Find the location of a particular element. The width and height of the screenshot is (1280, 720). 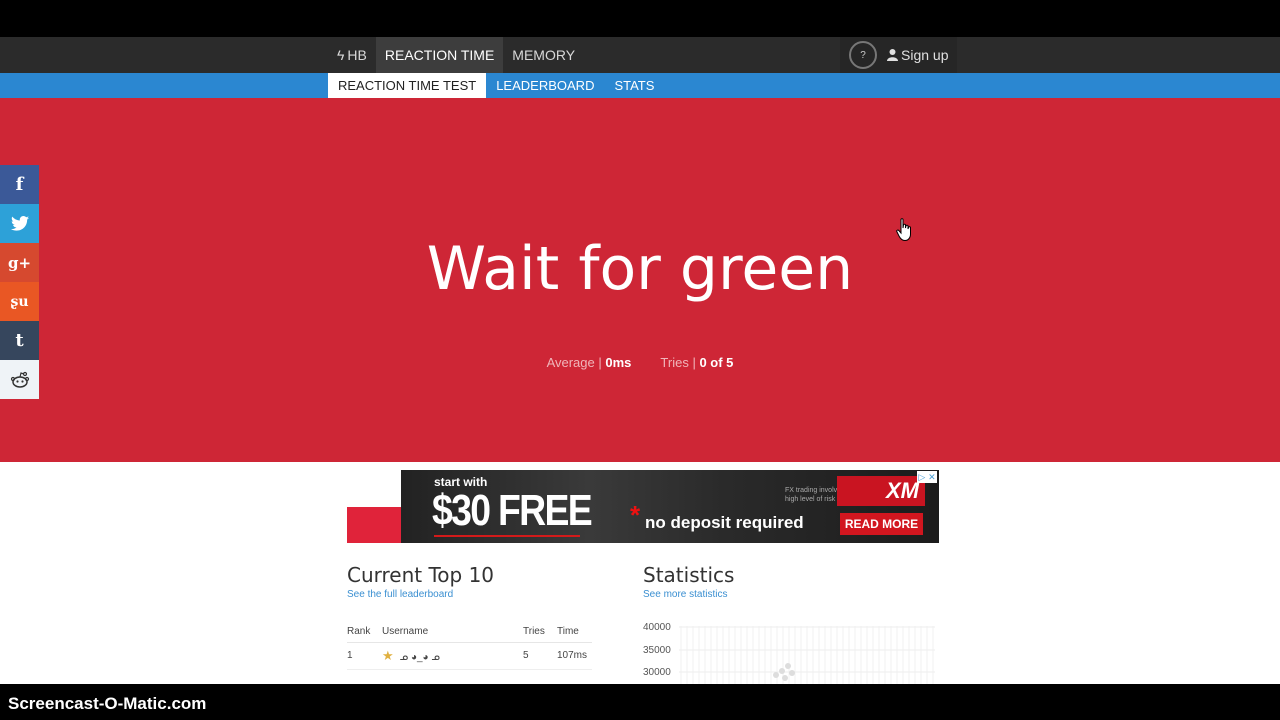

hero-stats: Average | 0ms Tries | 0 of 5 is located at coordinates (640, 362).